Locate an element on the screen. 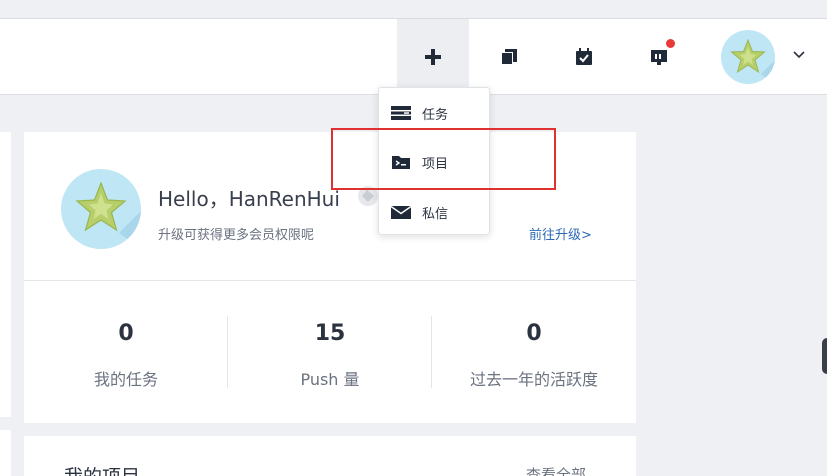  menu-item-label: 私信 is located at coordinates (435, 214).